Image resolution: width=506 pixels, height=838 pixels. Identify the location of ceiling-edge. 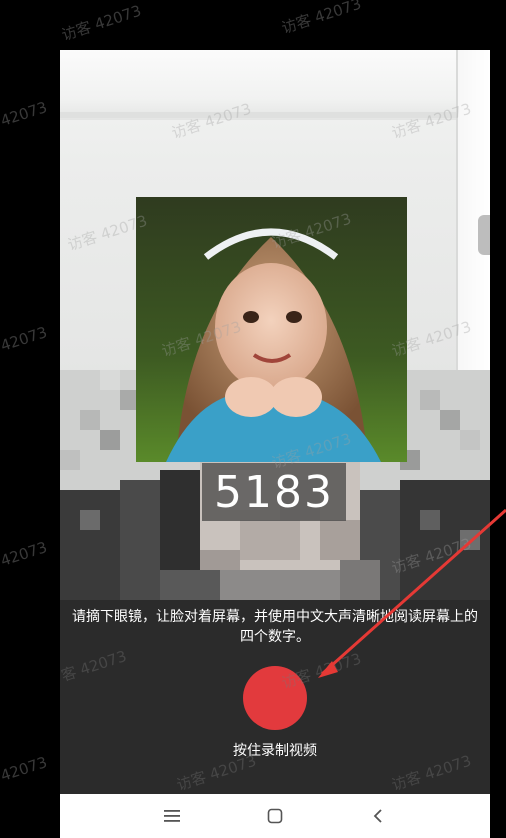
(275, 115).